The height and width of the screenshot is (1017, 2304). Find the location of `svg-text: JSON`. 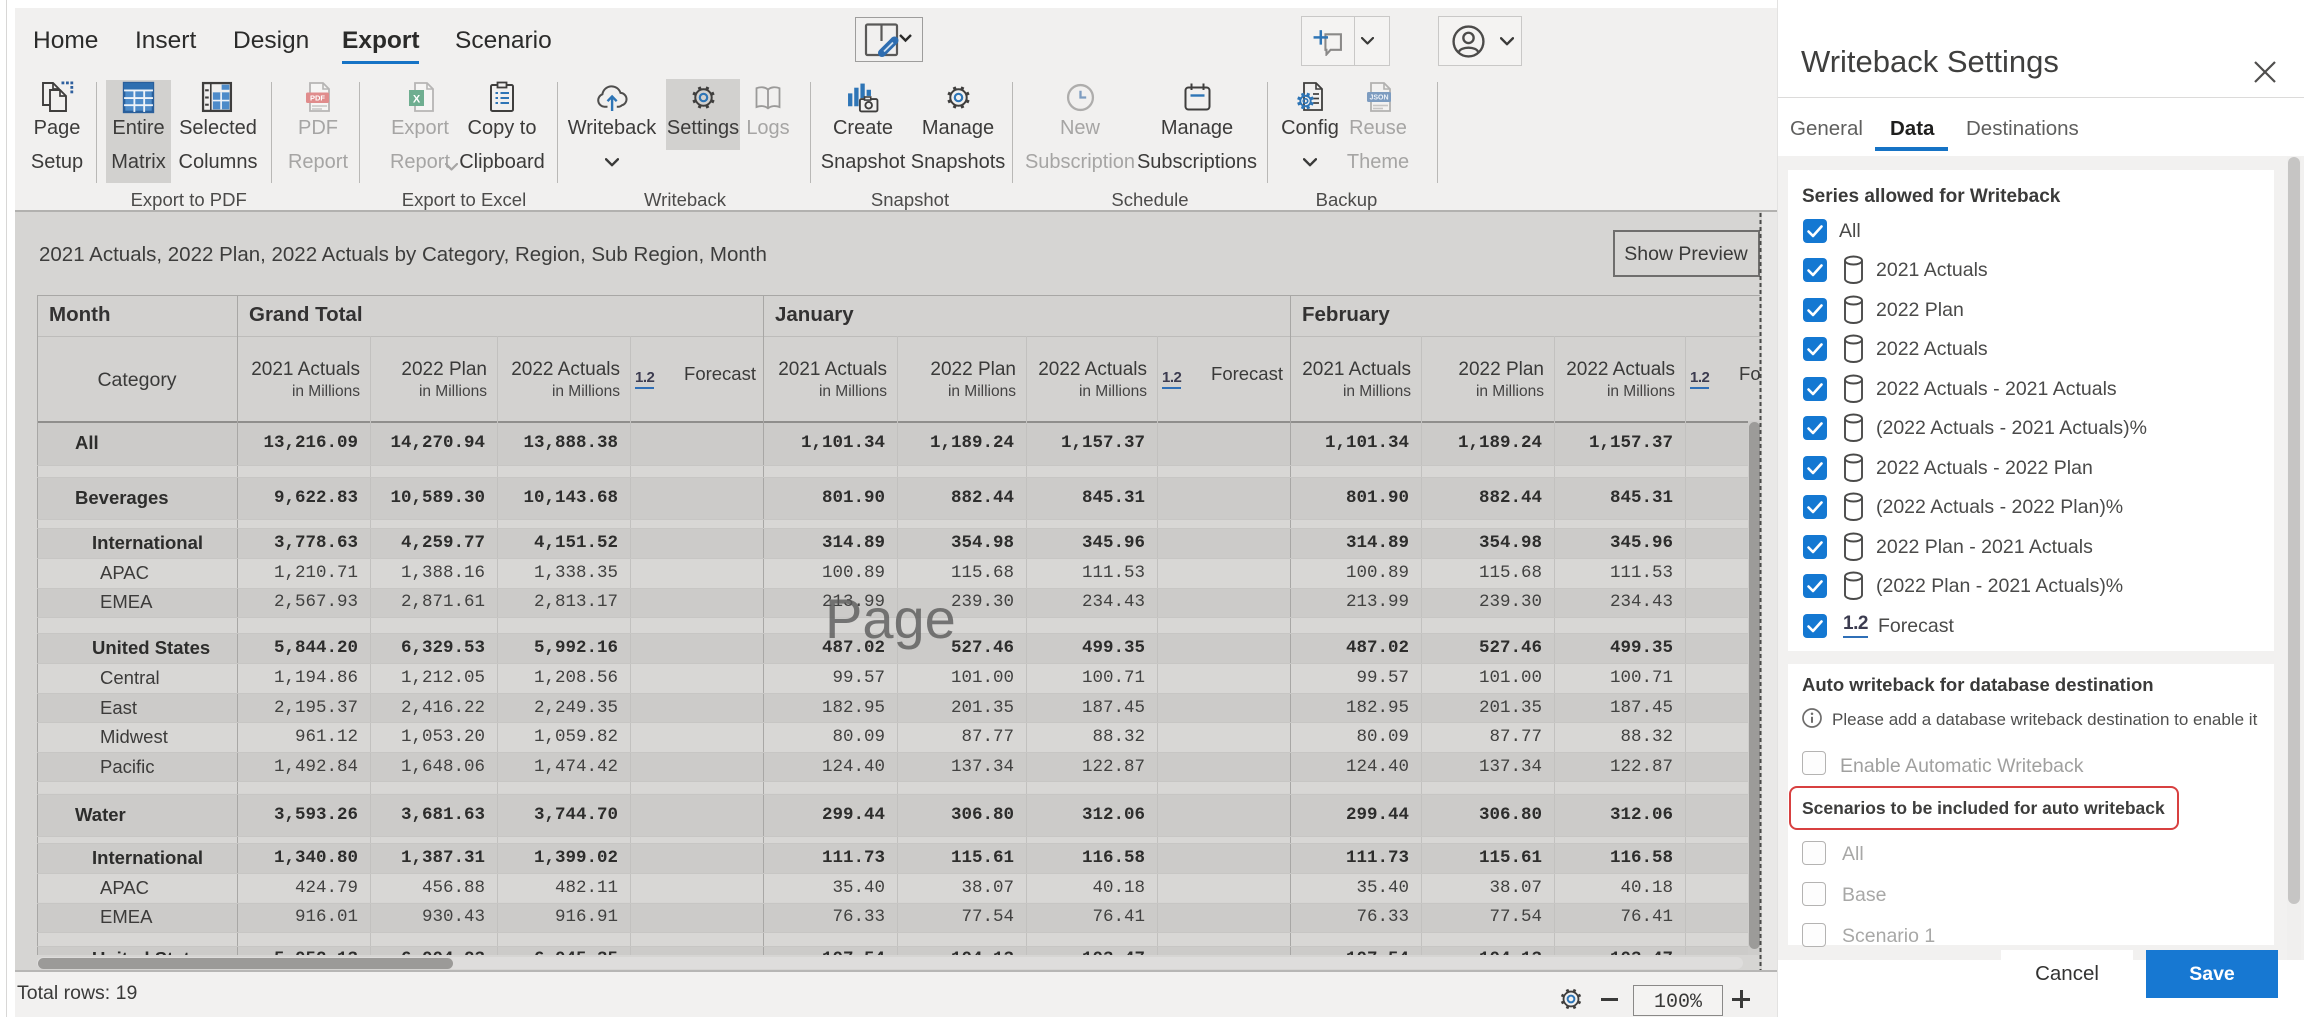

svg-text: JSON is located at coordinates (1378, 98).